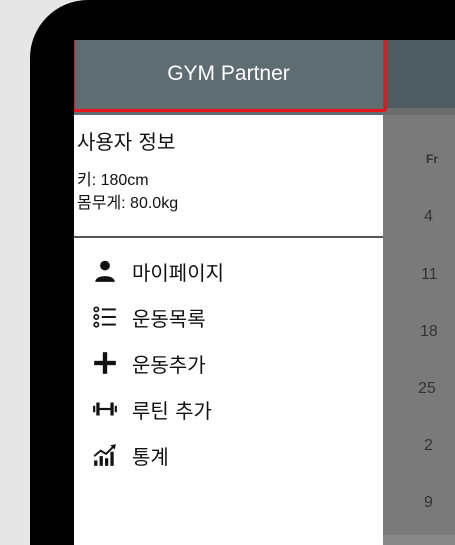 Image resolution: width=455 pixels, height=545 pixels. Describe the element at coordinates (150, 457) in the screenshot. I see `menu-item-label: 통계` at that location.